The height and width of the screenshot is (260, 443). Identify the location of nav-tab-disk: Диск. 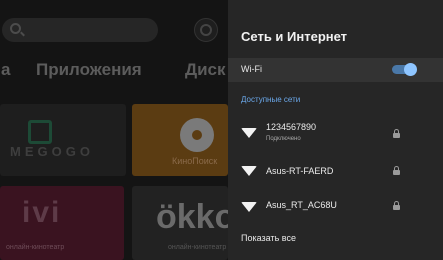
(205, 70).